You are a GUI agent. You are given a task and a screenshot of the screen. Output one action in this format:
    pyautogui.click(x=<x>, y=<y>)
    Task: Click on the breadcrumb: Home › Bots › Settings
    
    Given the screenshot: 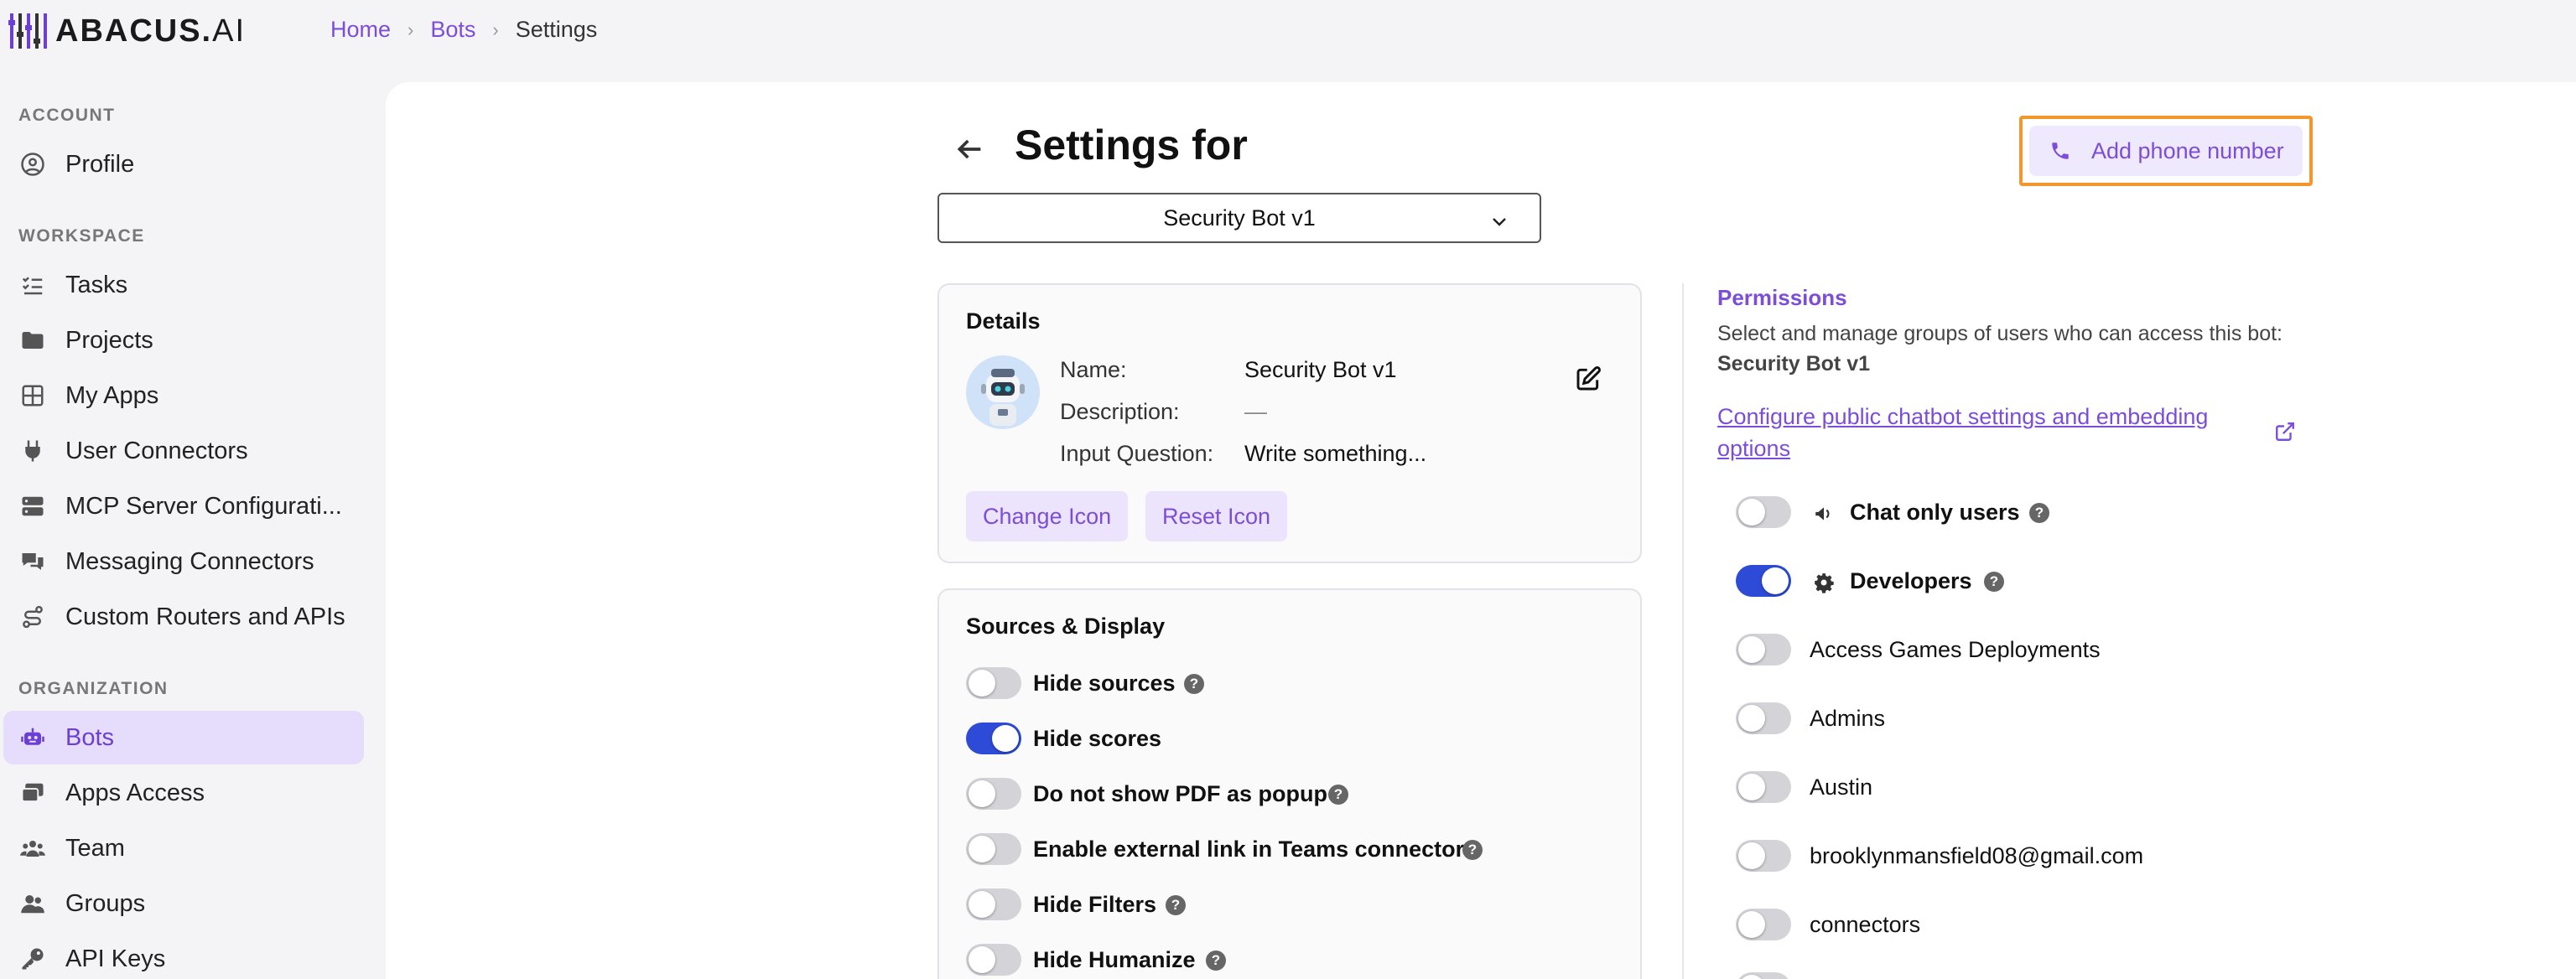 What is the action you would take?
    pyautogui.click(x=463, y=30)
    